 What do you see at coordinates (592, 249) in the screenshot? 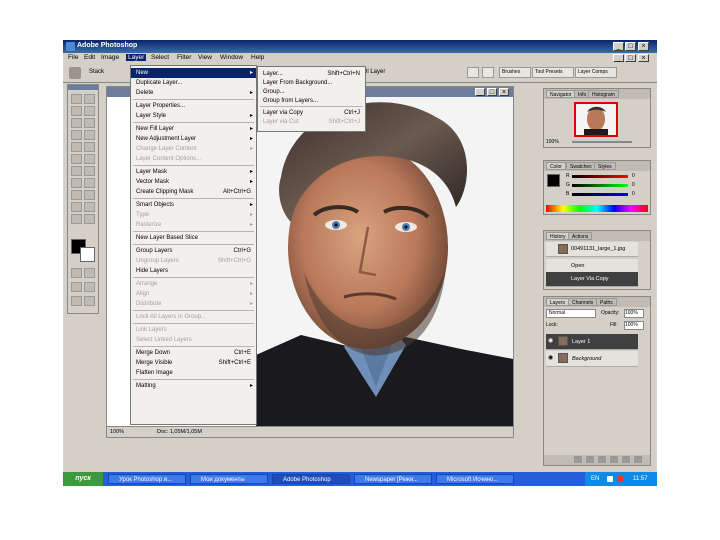
I see `history-snapshot: 00491131_large_1.jpg` at bounding box center [592, 249].